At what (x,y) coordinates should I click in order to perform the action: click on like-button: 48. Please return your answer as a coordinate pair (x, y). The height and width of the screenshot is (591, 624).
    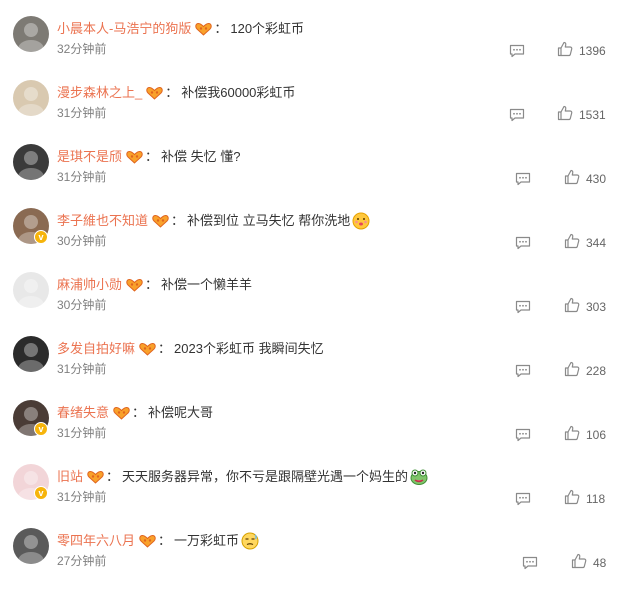
    Looking at the image, I should click on (589, 562).